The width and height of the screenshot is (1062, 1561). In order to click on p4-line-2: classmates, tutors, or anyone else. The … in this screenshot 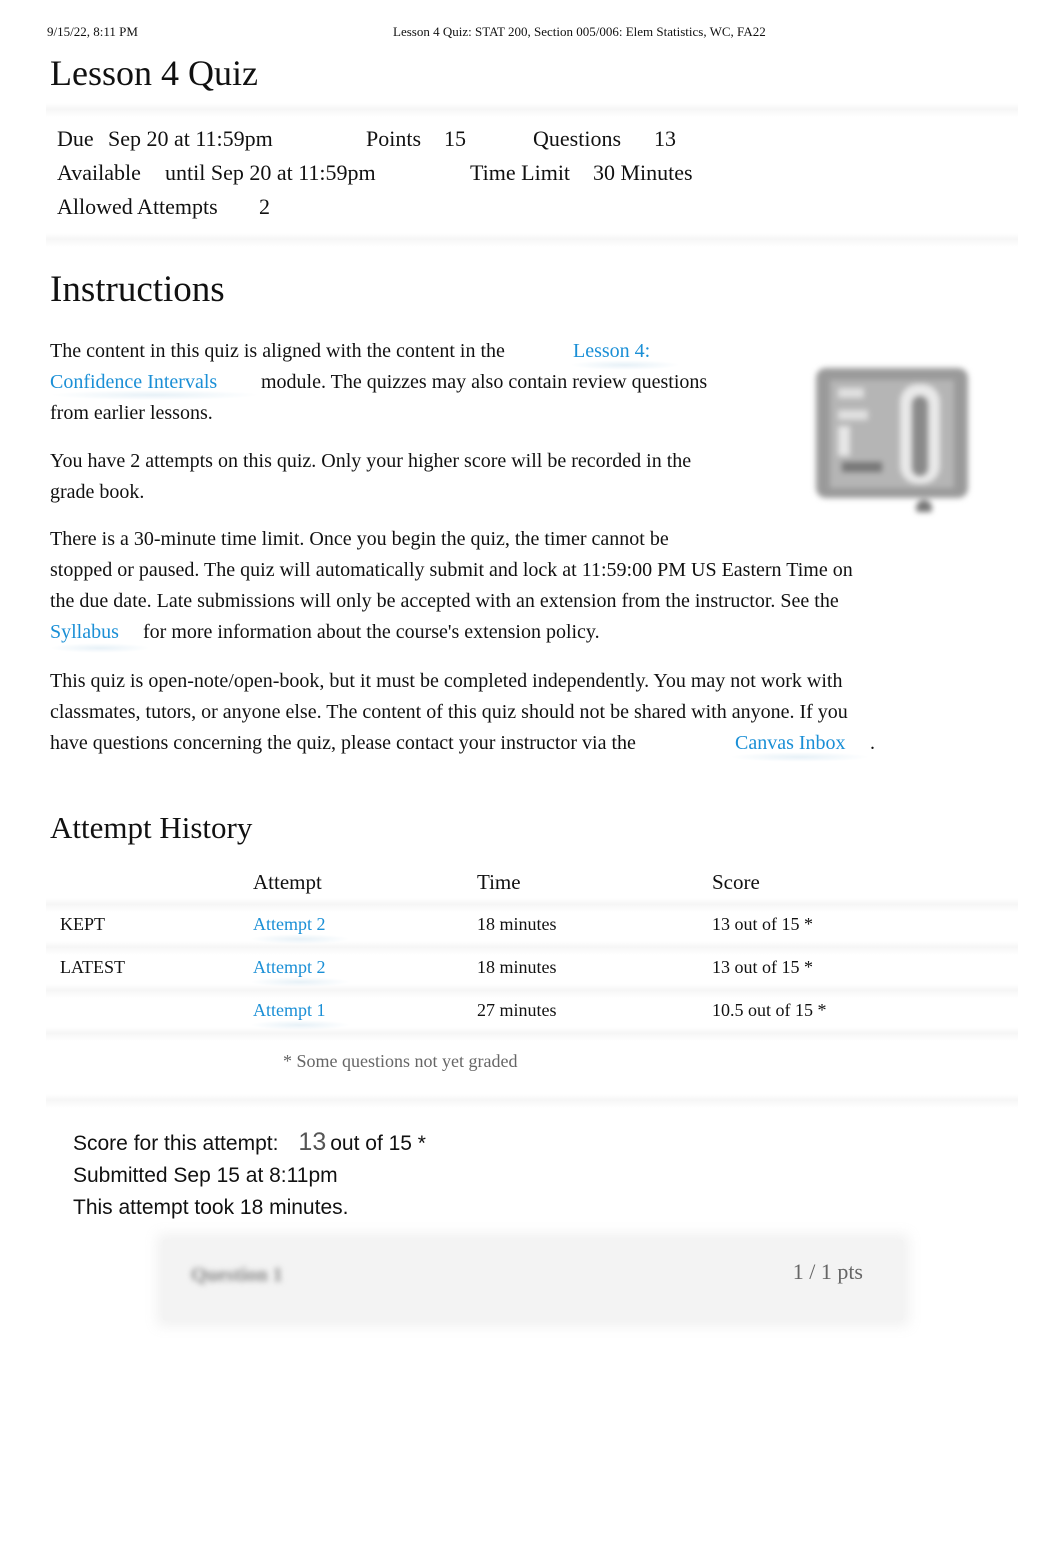, I will do `click(449, 712)`.